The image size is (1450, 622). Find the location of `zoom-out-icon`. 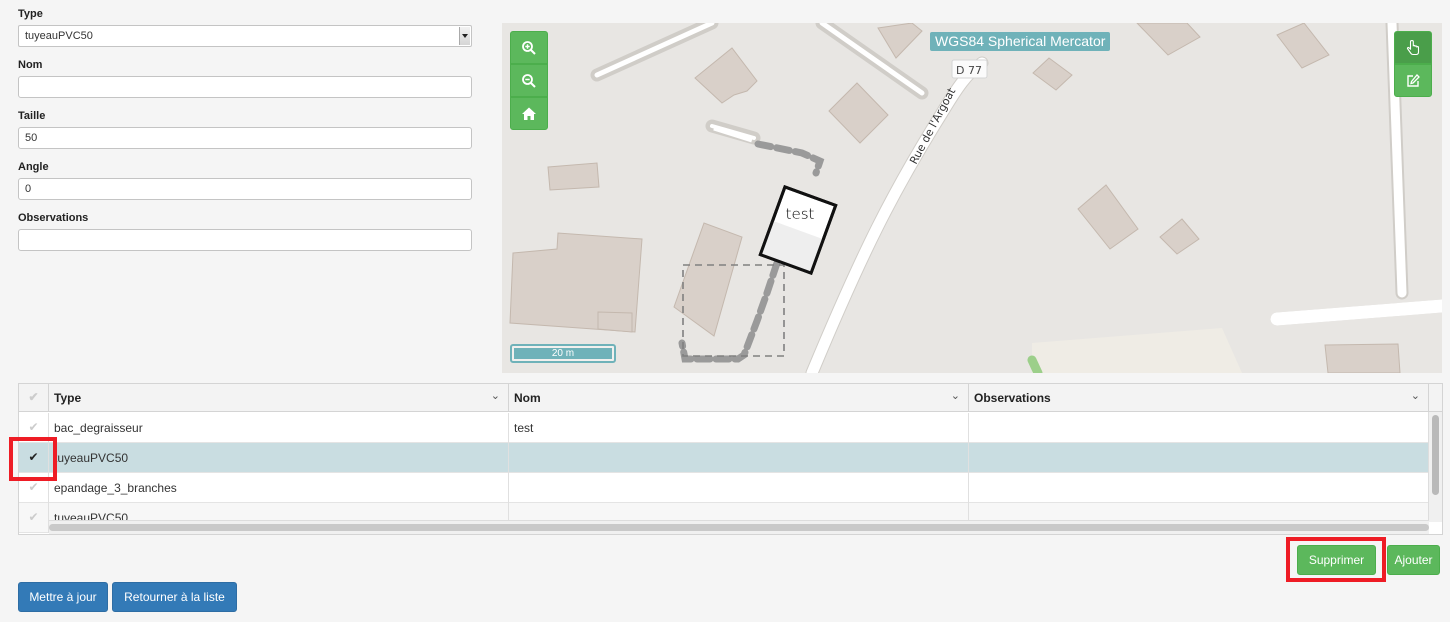

zoom-out-icon is located at coordinates (529, 80).